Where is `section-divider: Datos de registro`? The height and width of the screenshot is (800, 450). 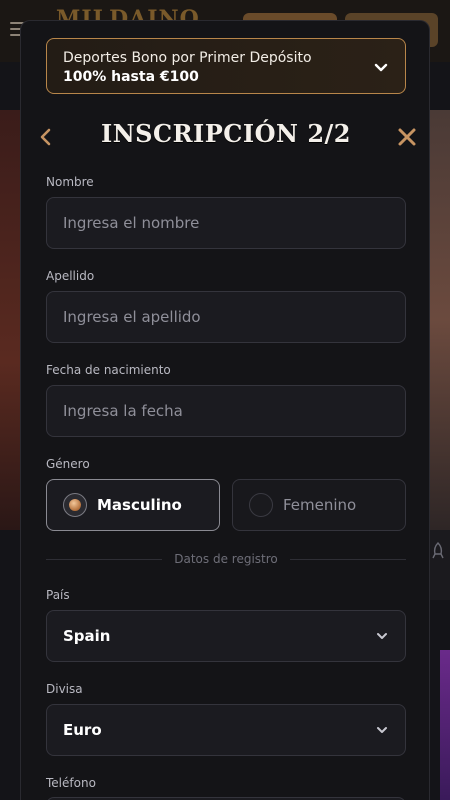 section-divider: Datos de registro is located at coordinates (226, 559).